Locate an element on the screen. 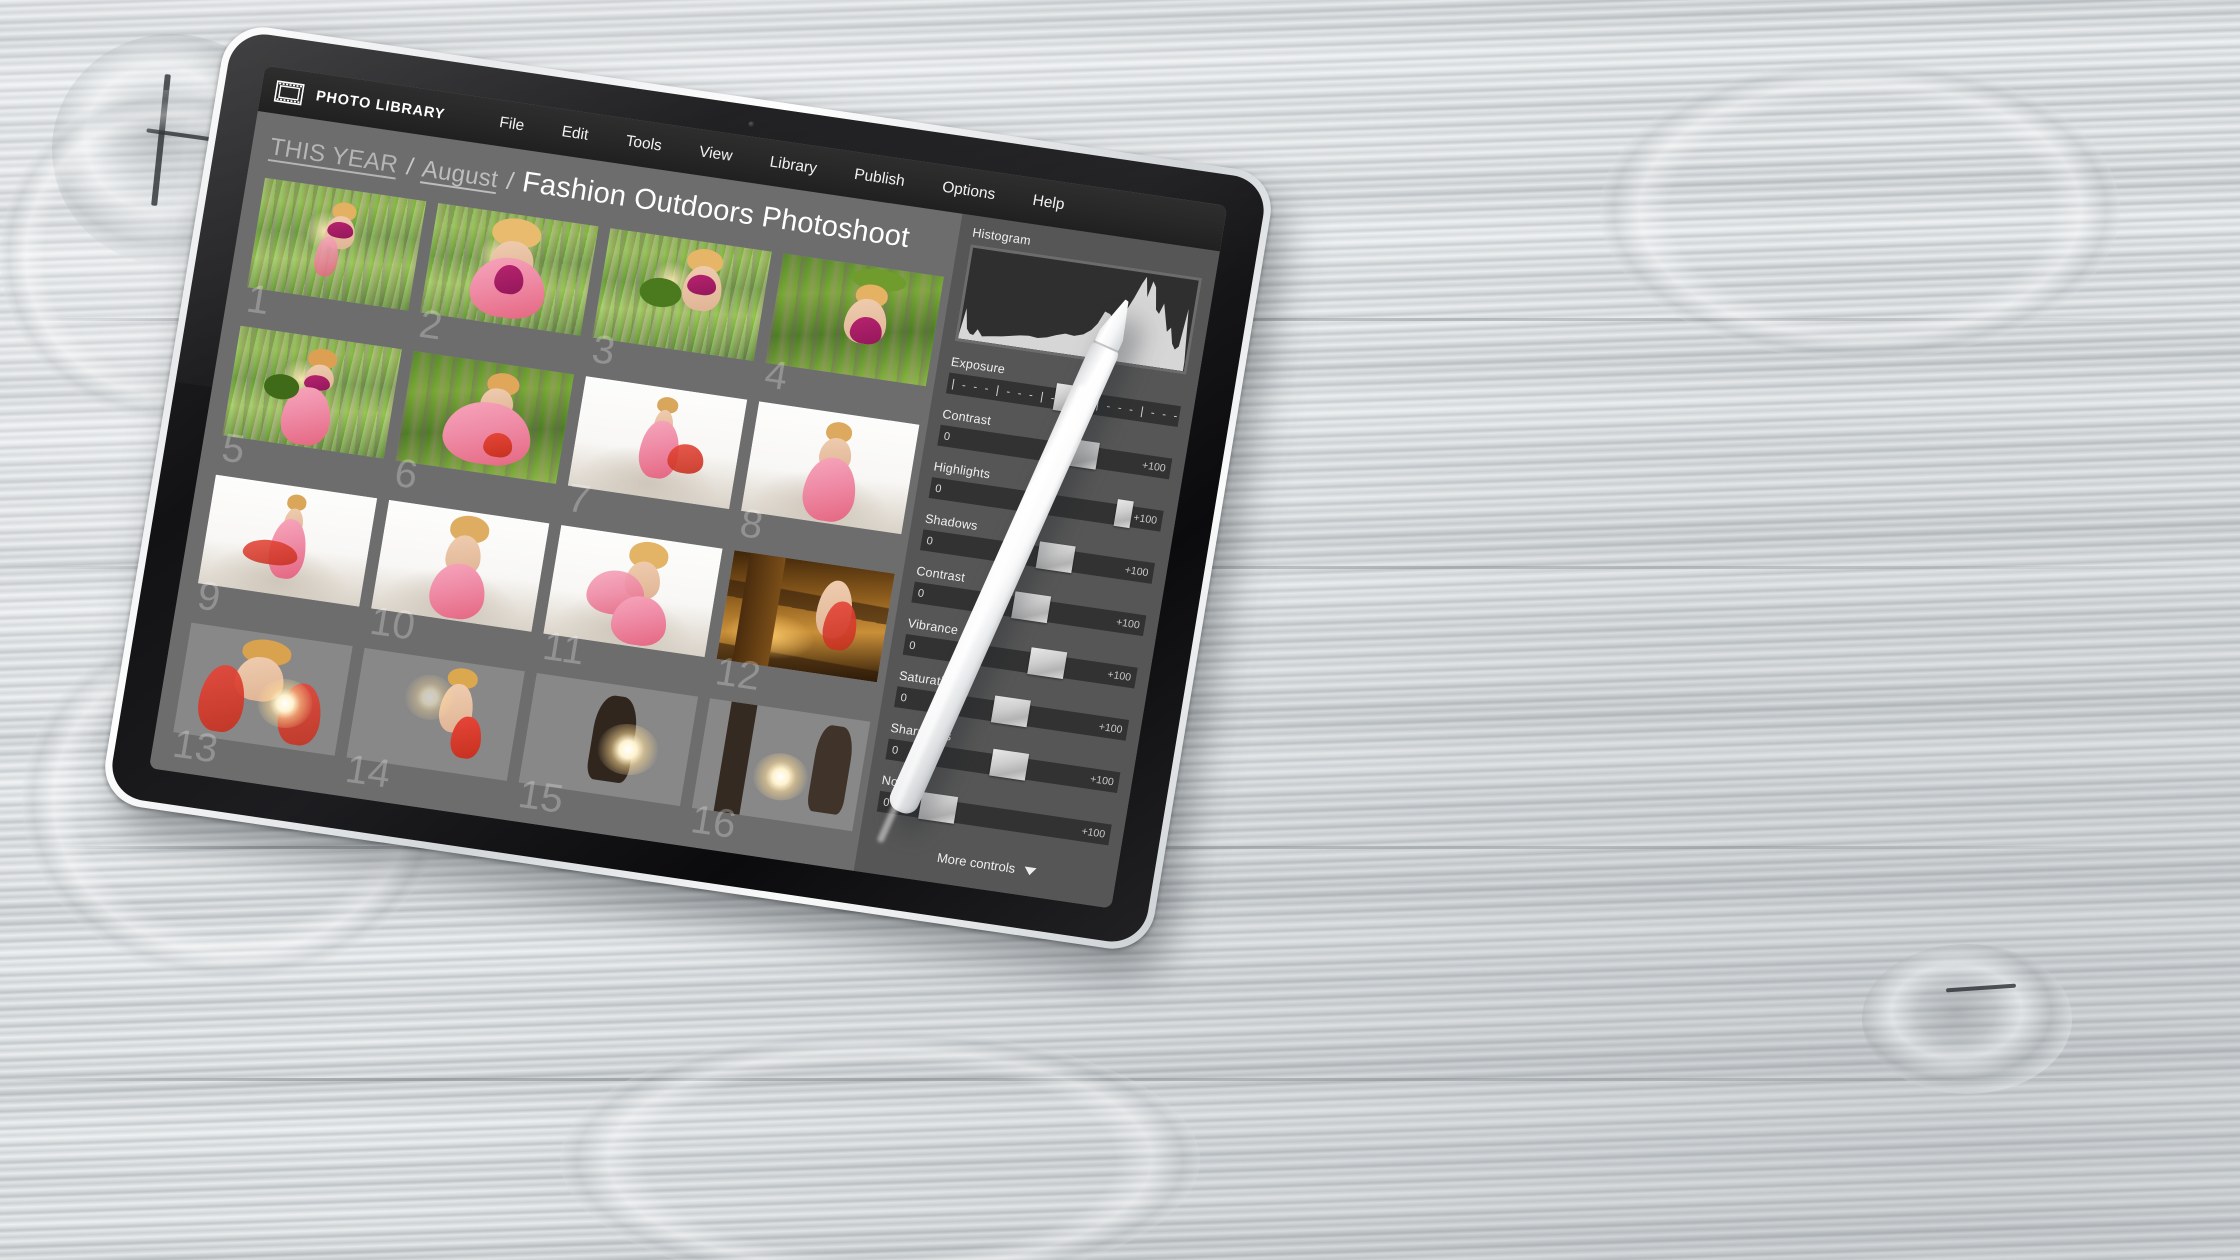 This screenshot has width=2240, height=1260. slider-max-value-noise: +100 is located at coordinates (1093, 832).